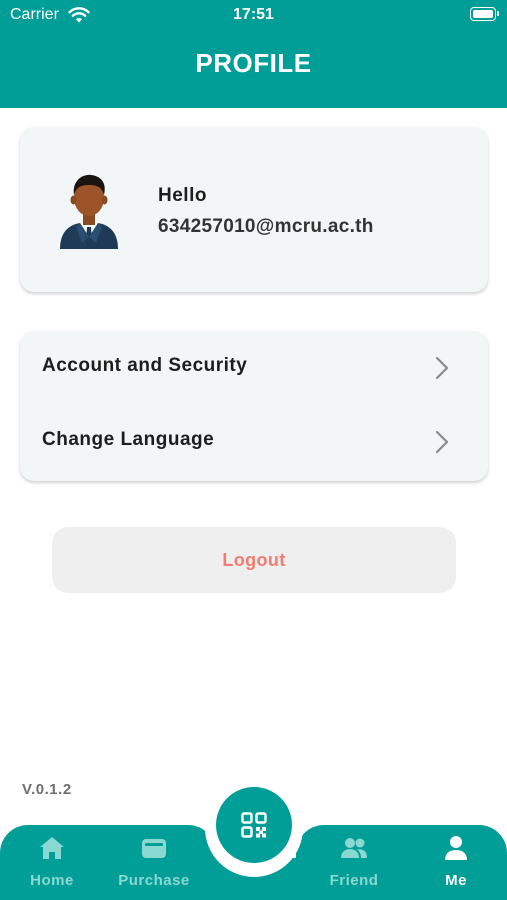 This screenshot has height=900, width=507. Describe the element at coordinates (52, 865) in the screenshot. I see `tab-home: Home` at that location.